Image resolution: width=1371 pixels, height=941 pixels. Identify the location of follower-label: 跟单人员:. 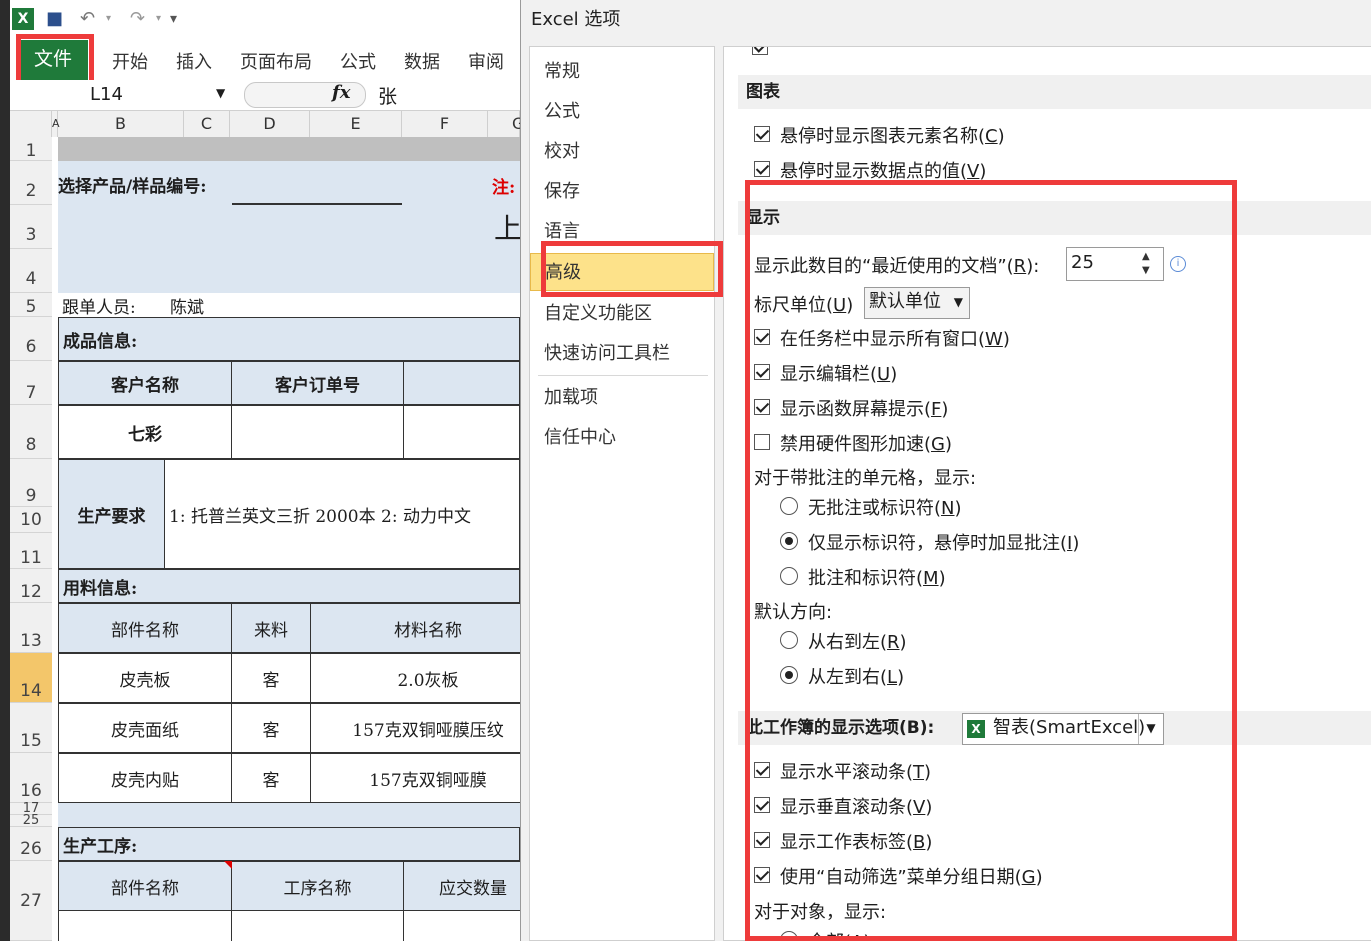
(99, 307).